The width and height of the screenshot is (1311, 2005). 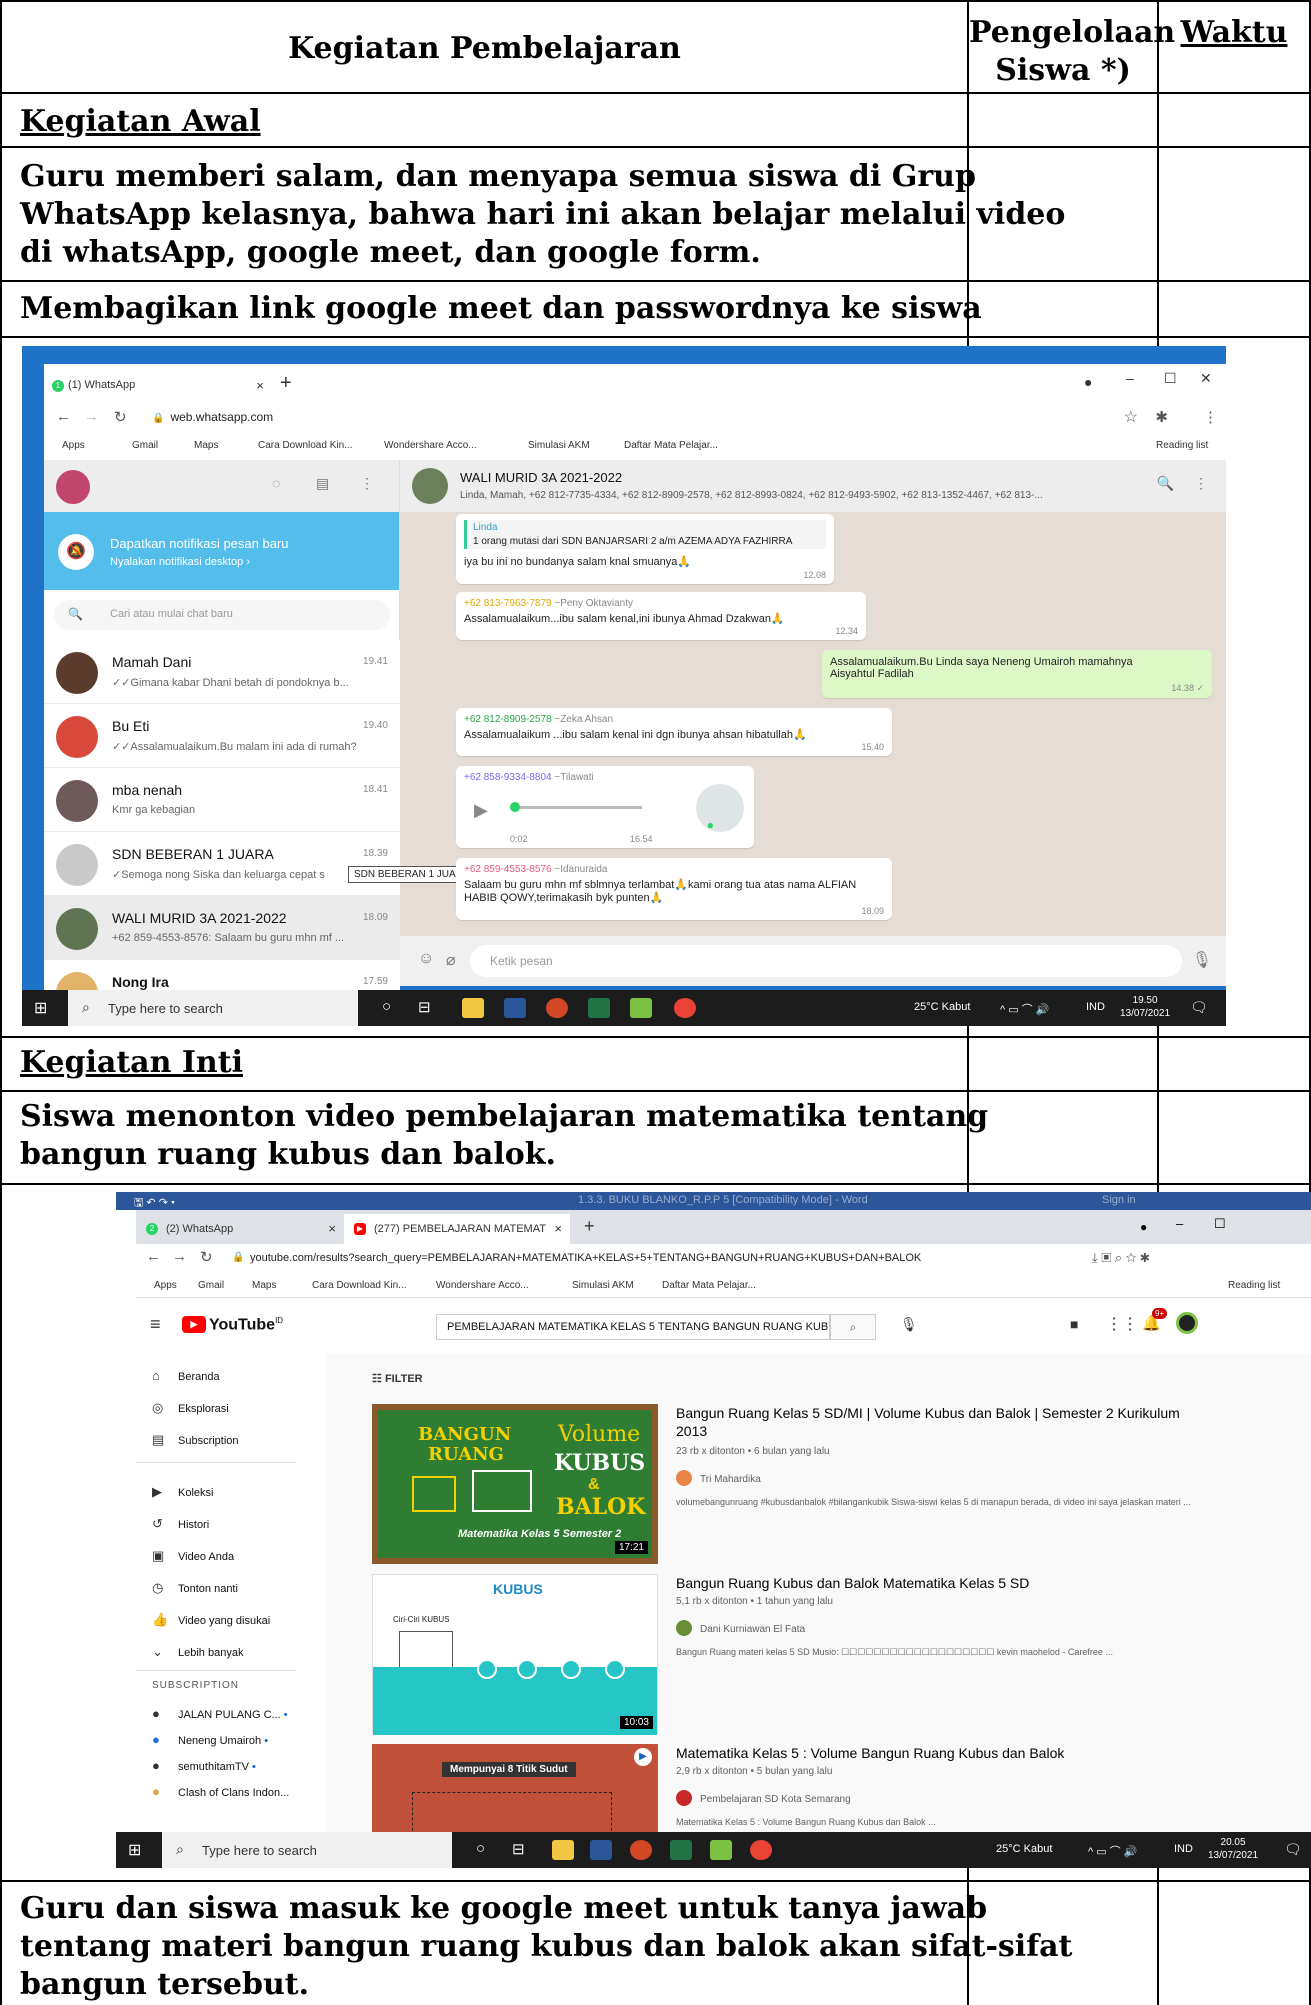 What do you see at coordinates (186, 1375) in the screenshot?
I see `sidebar-item-beranda: ⌂ Beranda` at bounding box center [186, 1375].